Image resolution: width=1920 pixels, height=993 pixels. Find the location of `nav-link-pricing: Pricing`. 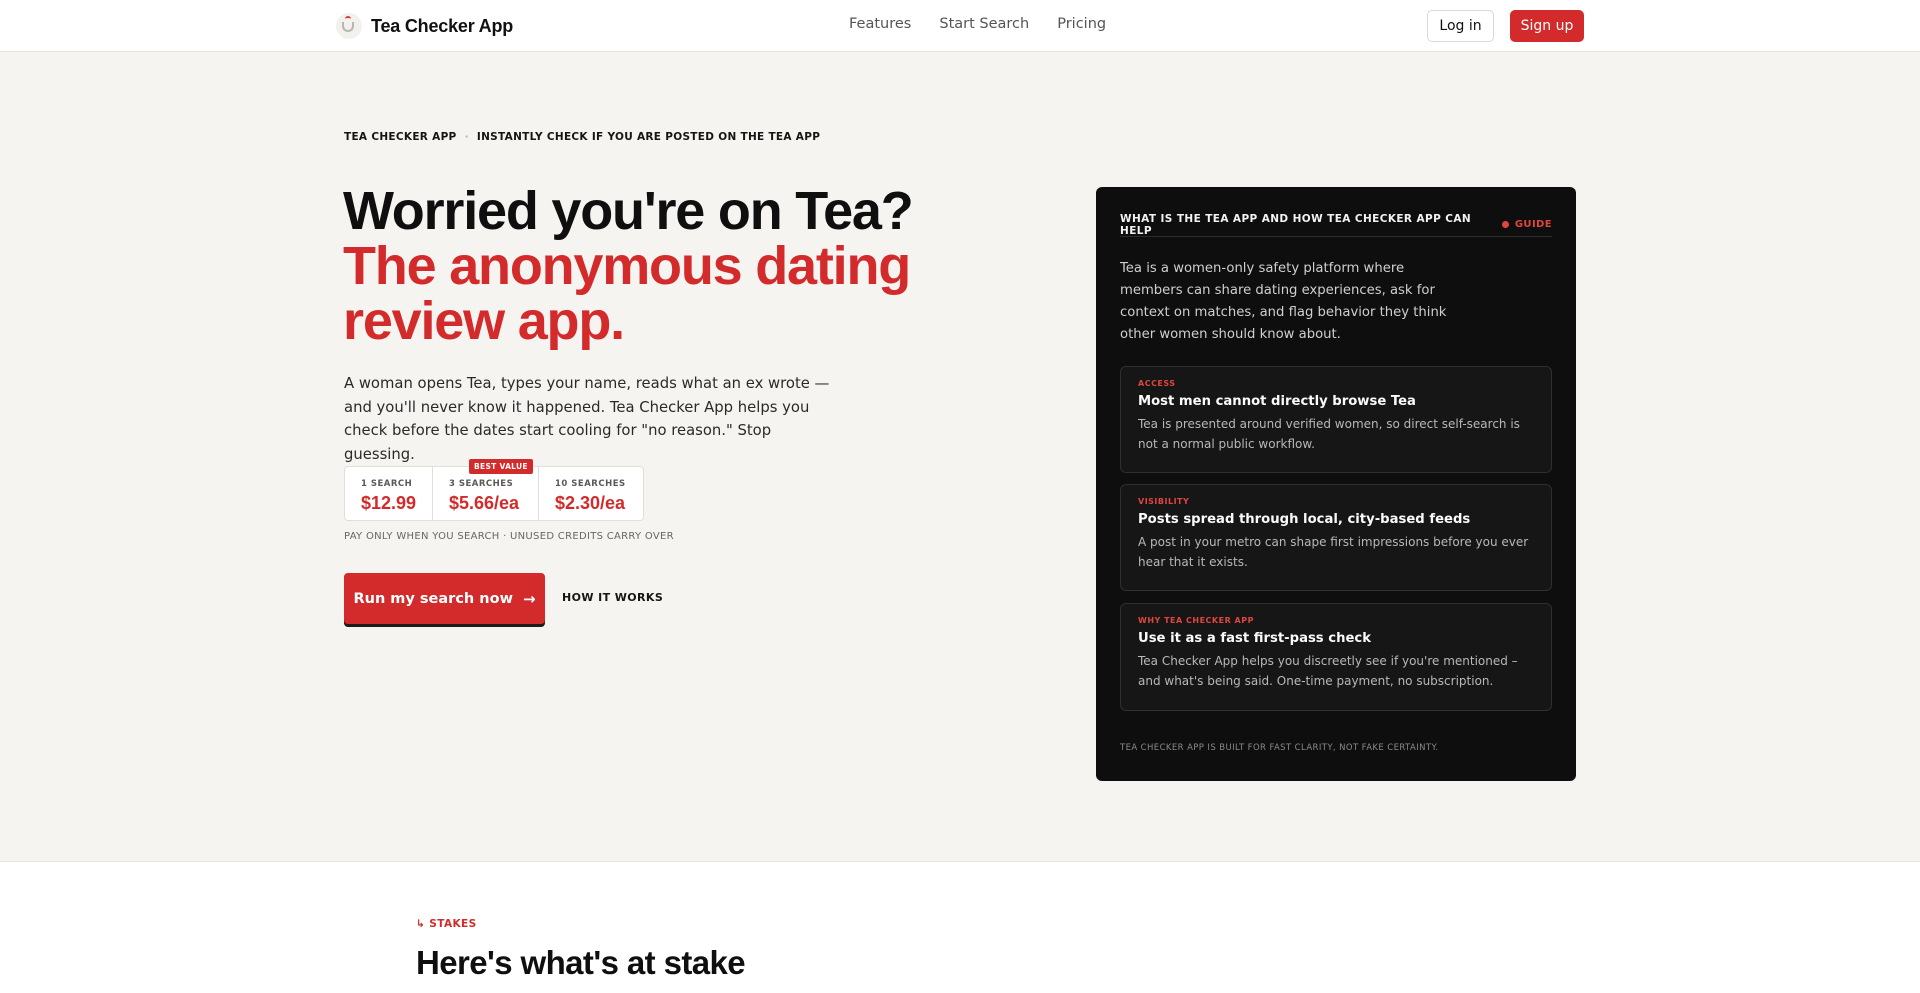

nav-link-pricing: Pricing is located at coordinates (1081, 24).